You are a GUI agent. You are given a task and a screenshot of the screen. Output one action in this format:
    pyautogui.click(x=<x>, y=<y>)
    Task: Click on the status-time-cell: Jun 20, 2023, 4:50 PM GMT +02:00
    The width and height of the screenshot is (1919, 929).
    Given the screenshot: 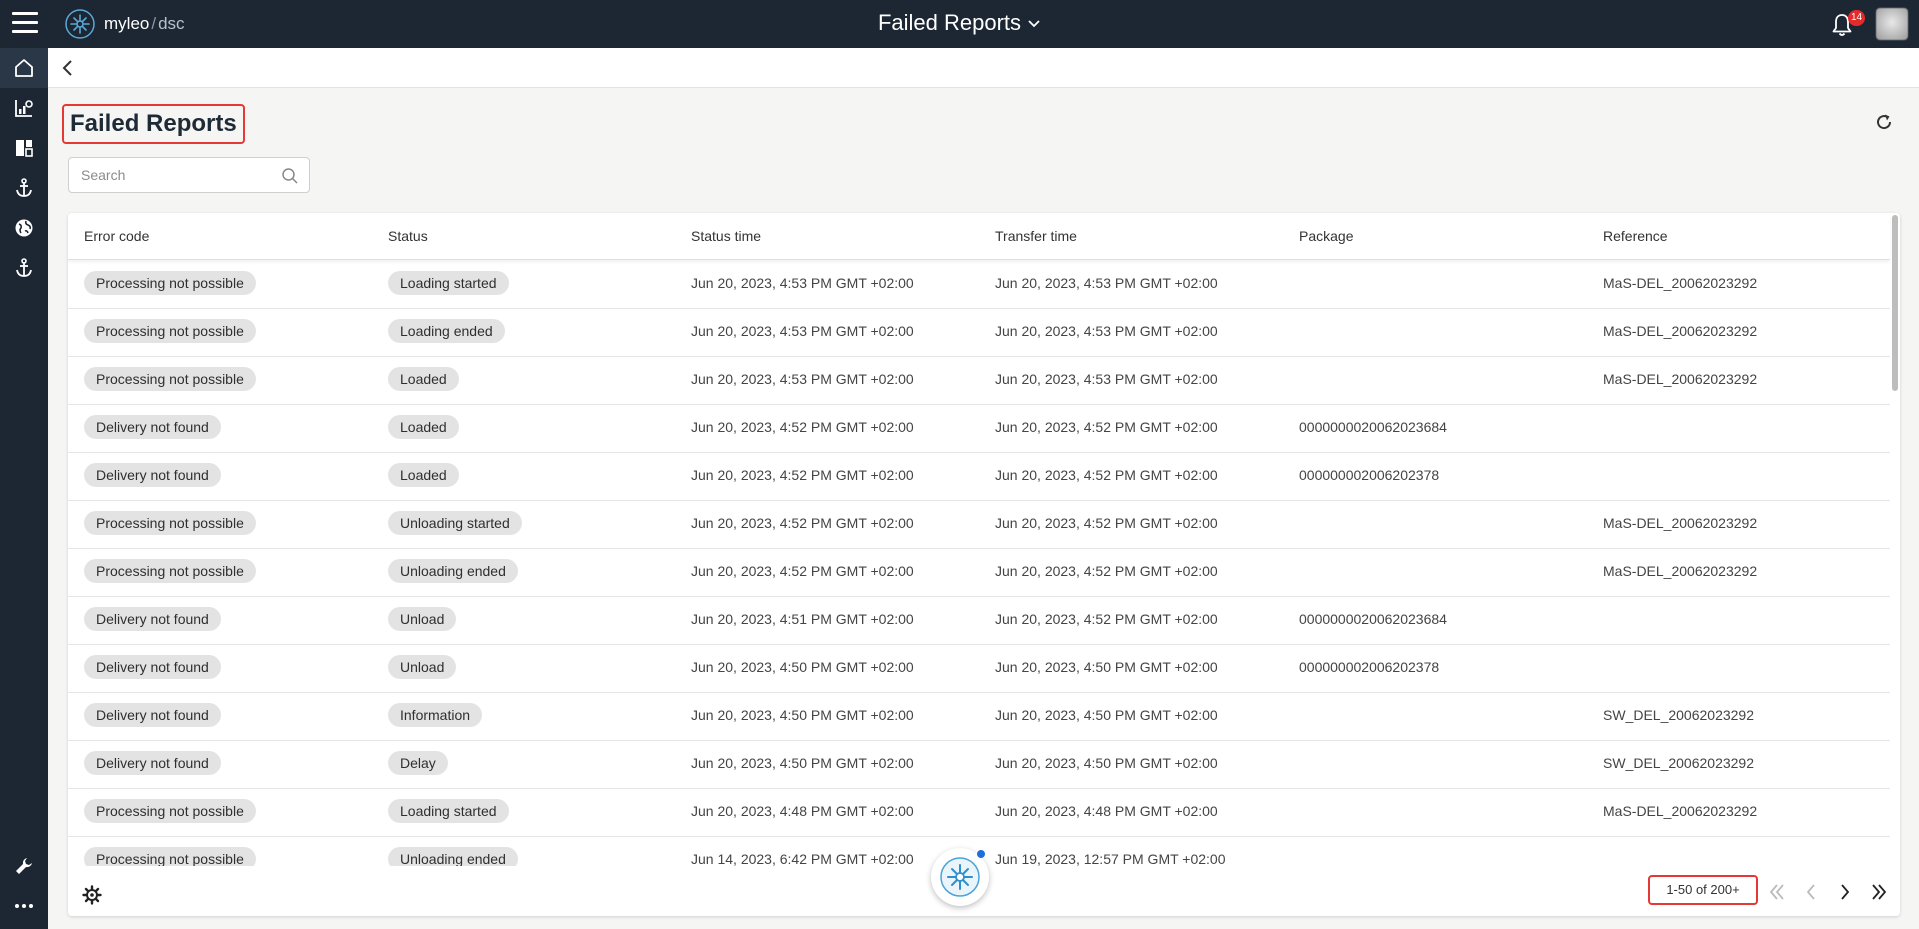 What is the action you would take?
    pyautogui.click(x=802, y=667)
    